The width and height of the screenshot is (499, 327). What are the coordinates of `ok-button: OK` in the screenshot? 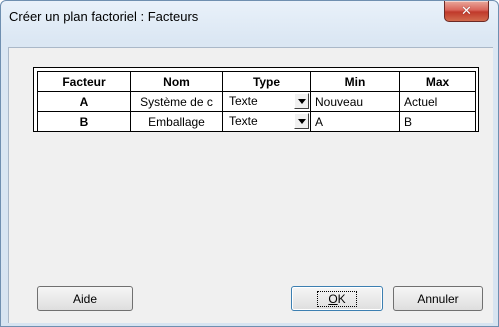 It's located at (337, 298).